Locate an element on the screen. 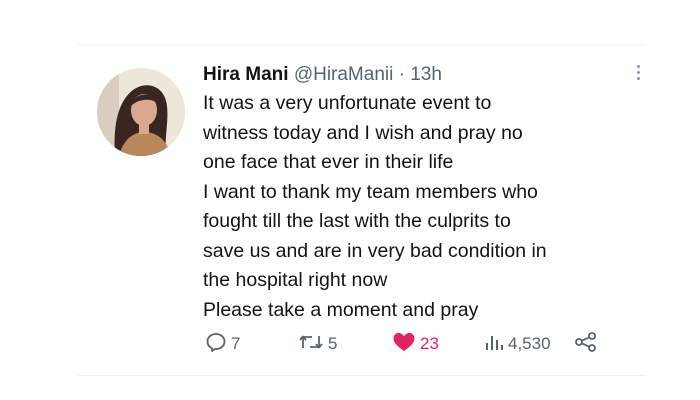  views-count: 4,530 is located at coordinates (529, 343).